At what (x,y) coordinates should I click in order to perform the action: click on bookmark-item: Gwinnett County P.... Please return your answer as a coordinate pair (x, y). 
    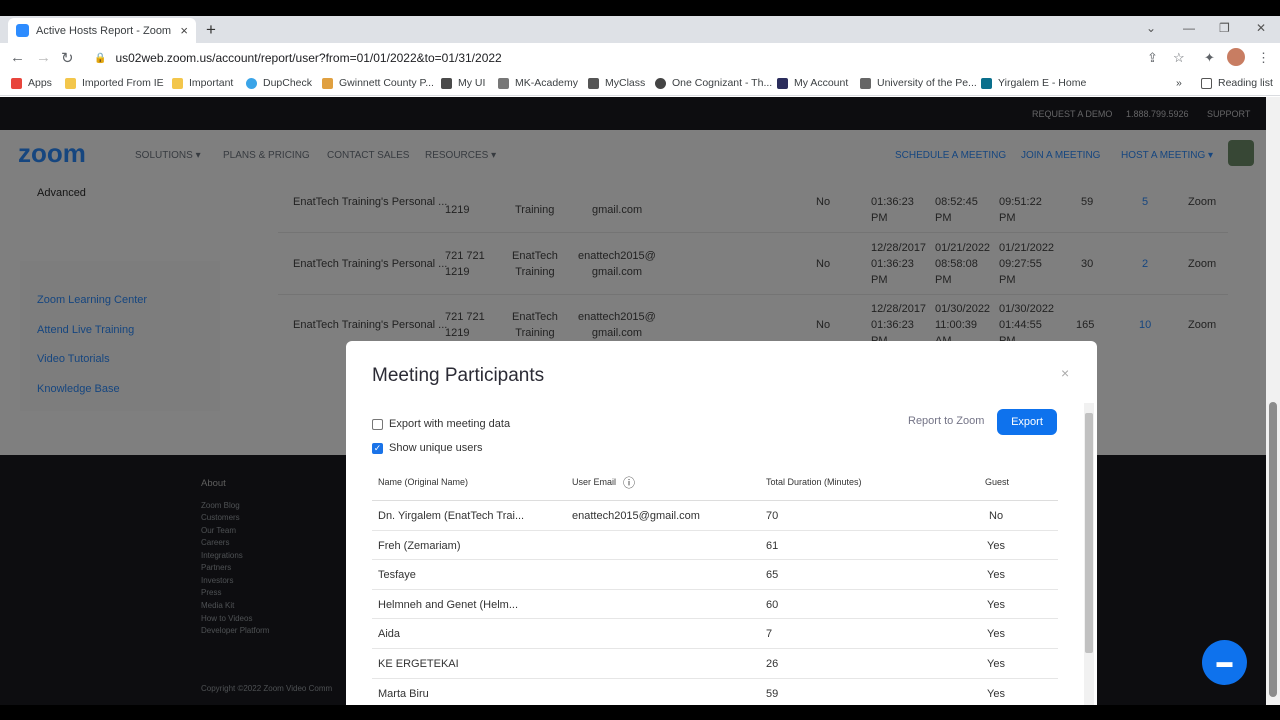
    Looking at the image, I should click on (378, 83).